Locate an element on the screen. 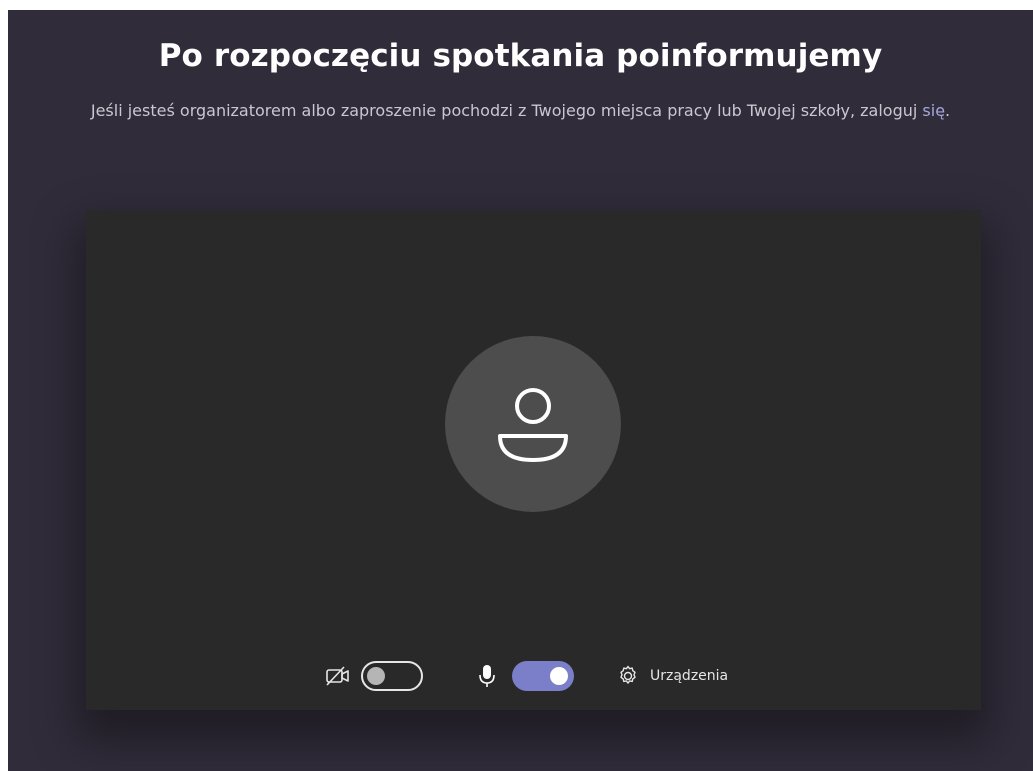 The height and width of the screenshot is (771, 1033). devices-label: Urządzenia is located at coordinates (689, 676).